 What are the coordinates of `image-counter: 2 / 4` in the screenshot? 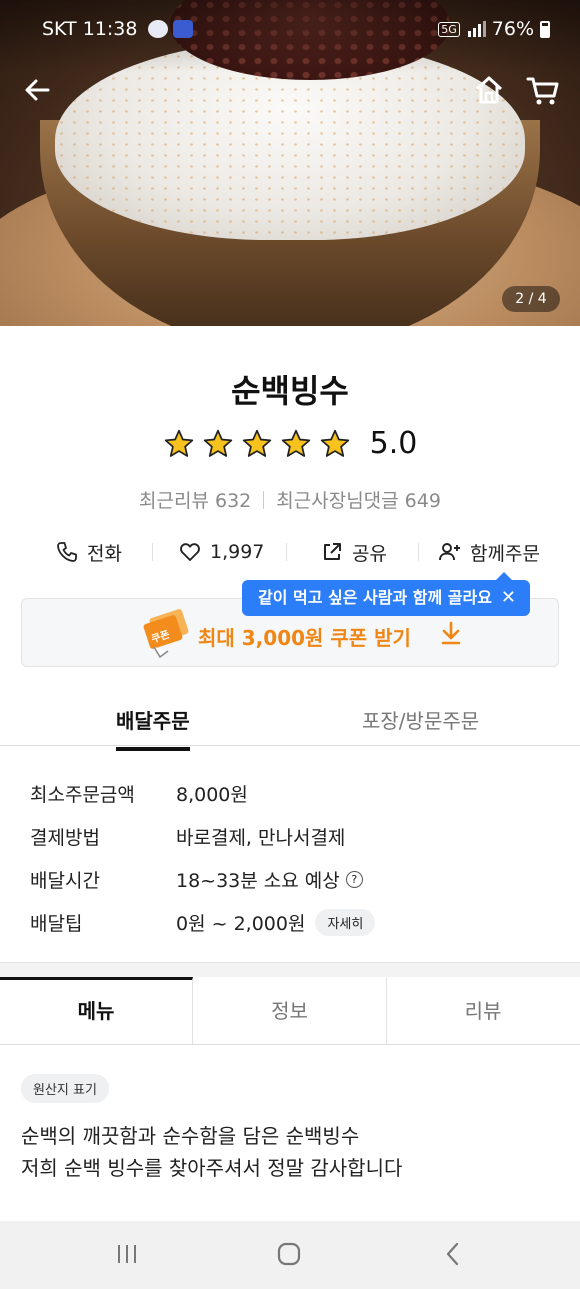 It's located at (531, 299).